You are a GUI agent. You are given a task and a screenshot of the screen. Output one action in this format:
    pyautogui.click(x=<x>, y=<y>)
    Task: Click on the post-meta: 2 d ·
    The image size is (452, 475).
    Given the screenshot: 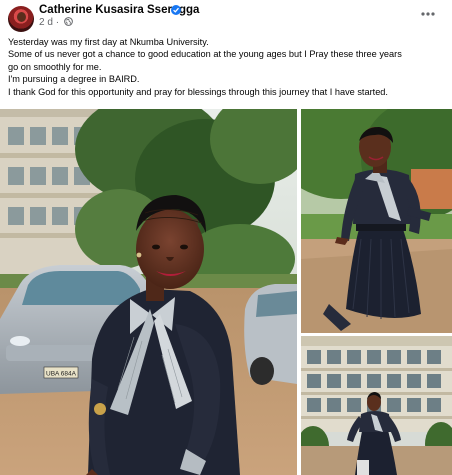 What is the action you would take?
    pyautogui.click(x=56, y=23)
    